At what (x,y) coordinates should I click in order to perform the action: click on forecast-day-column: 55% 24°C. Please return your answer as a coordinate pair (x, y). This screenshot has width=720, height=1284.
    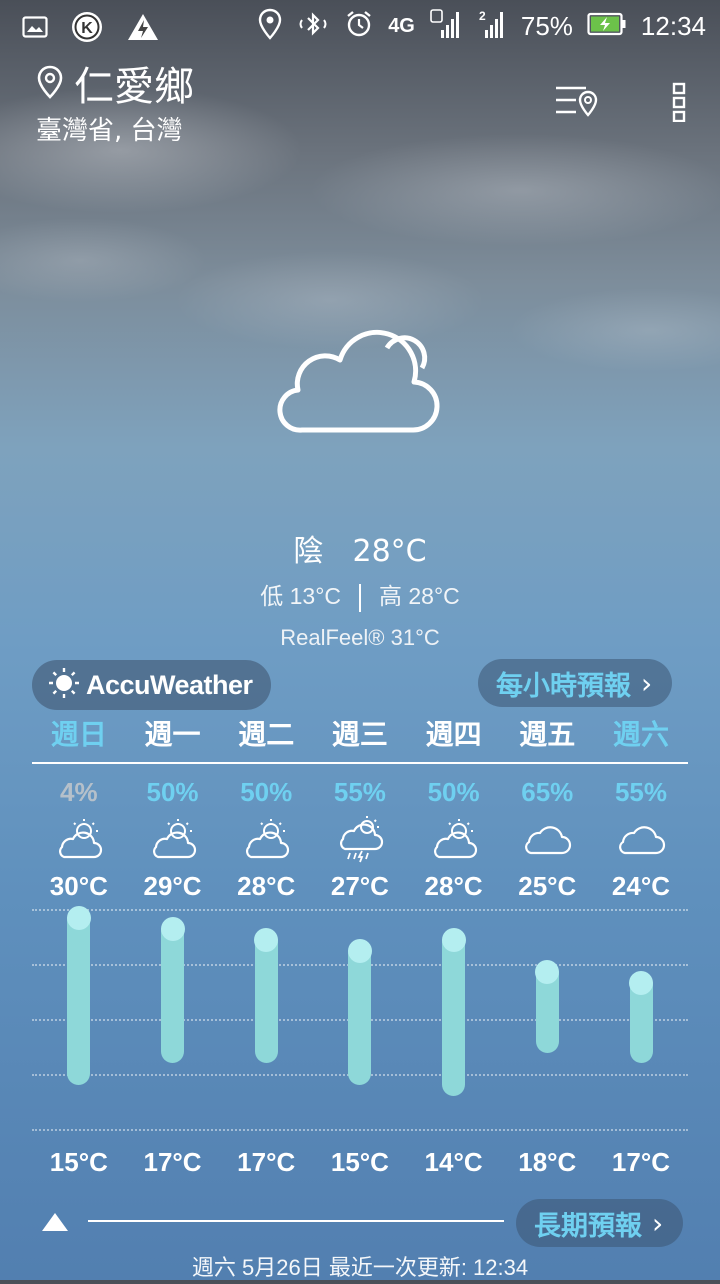
    Looking at the image, I should click on (641, 839).